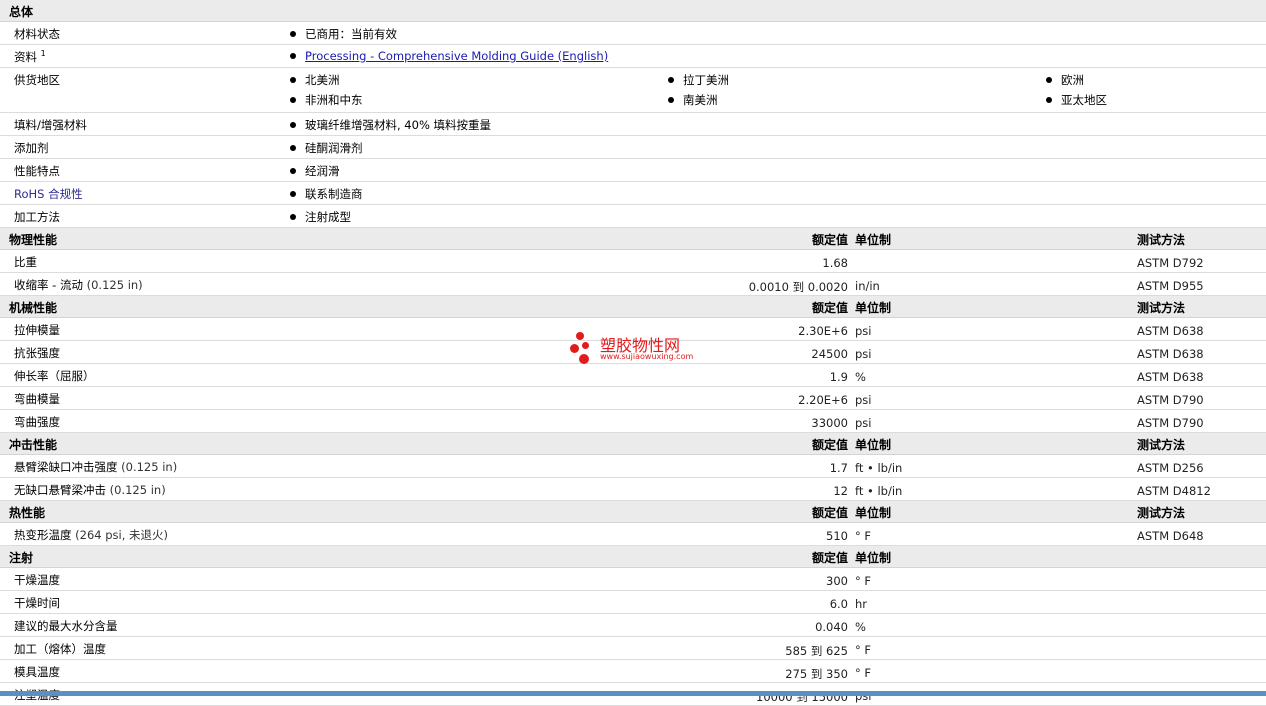  Describe the element at coordinates (37, 422) in the screenshot. I see `row-label: 弯曲强度` at that location.